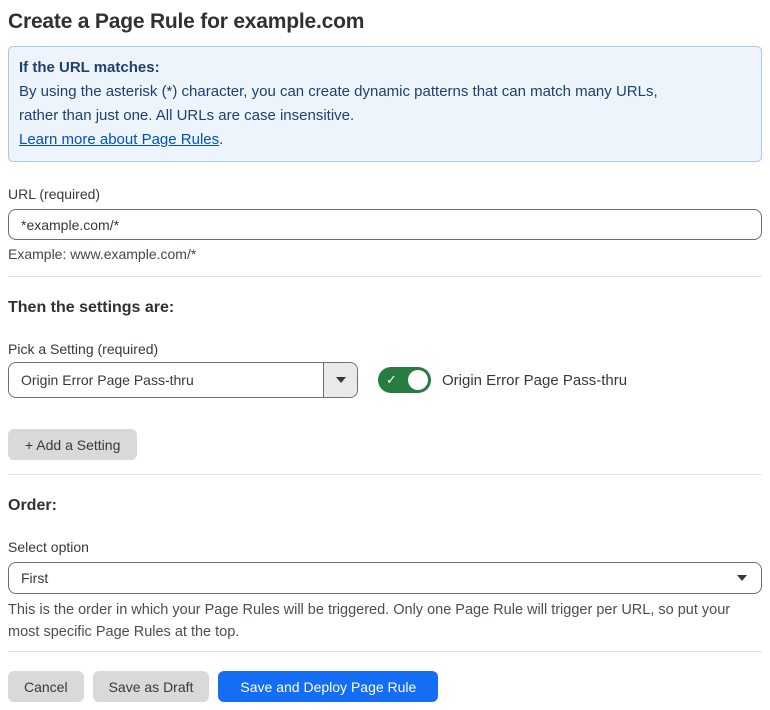 The height and width of the screenshot is (710, 770). Describe the element at coordinates (384, 140) in the screenshot. I see `info-box-link-line: Learn more about Page Rules.` at that location.